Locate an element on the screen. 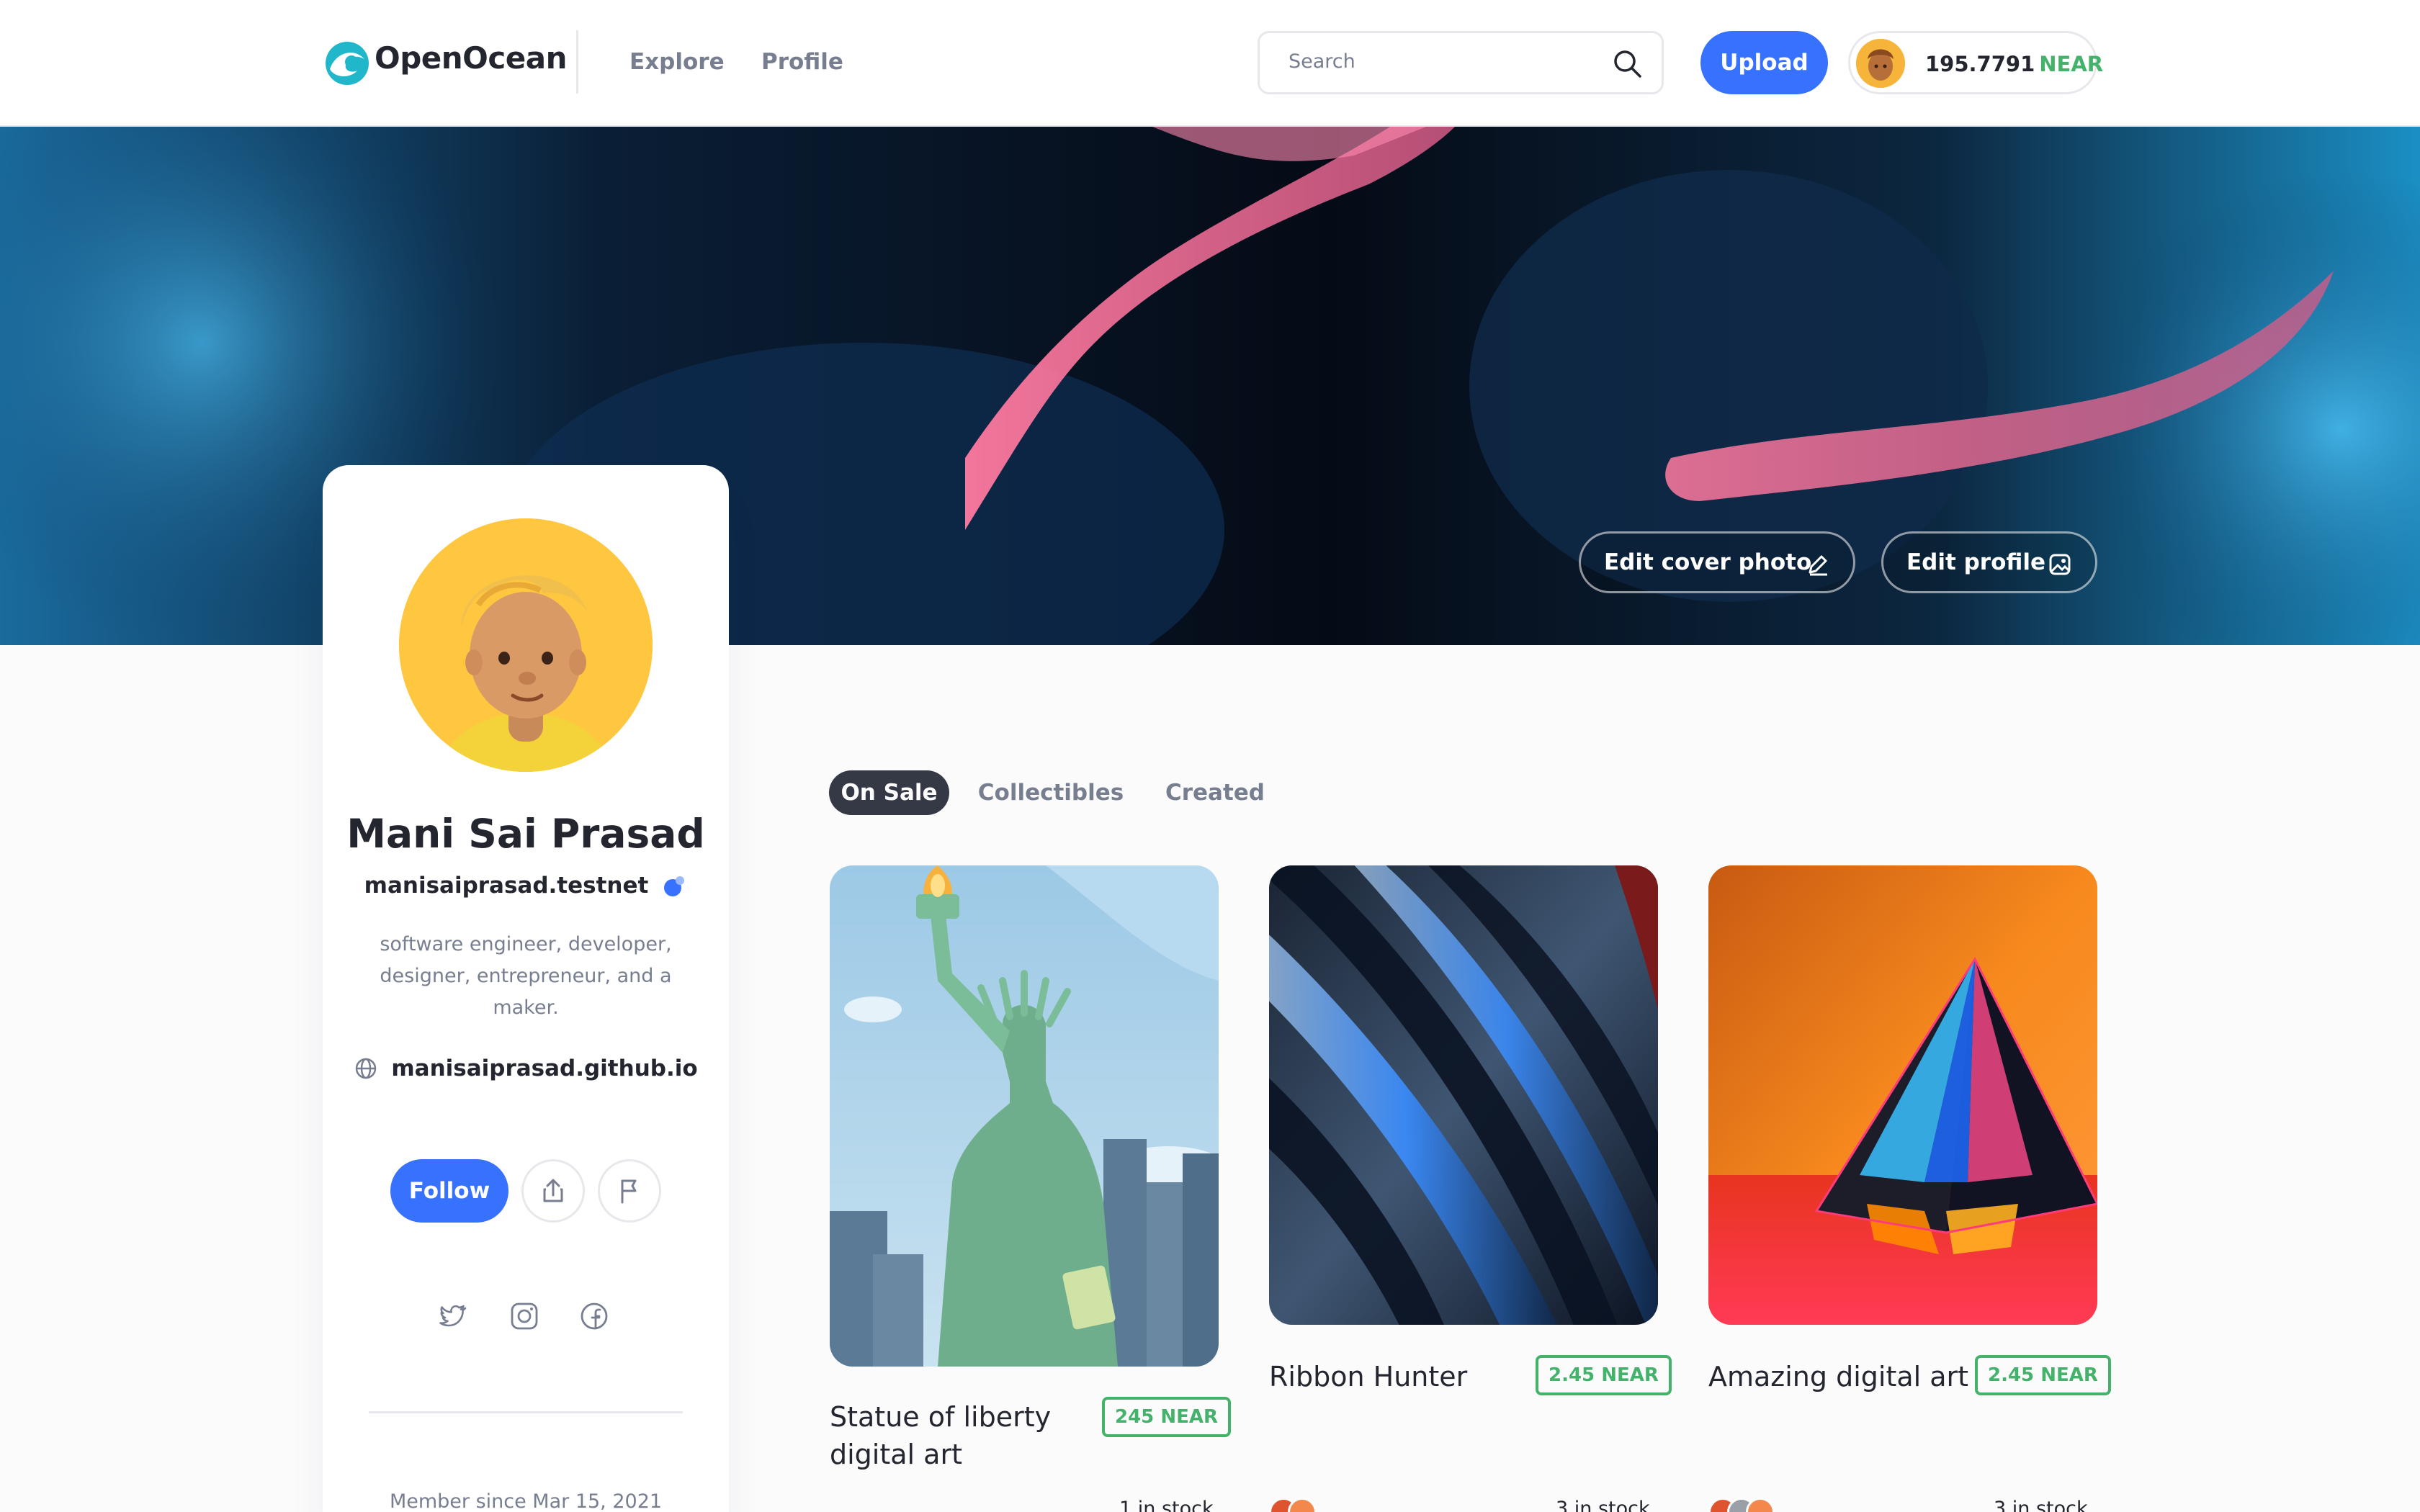  wallet-avatar is located at coordinates (1881, 63).